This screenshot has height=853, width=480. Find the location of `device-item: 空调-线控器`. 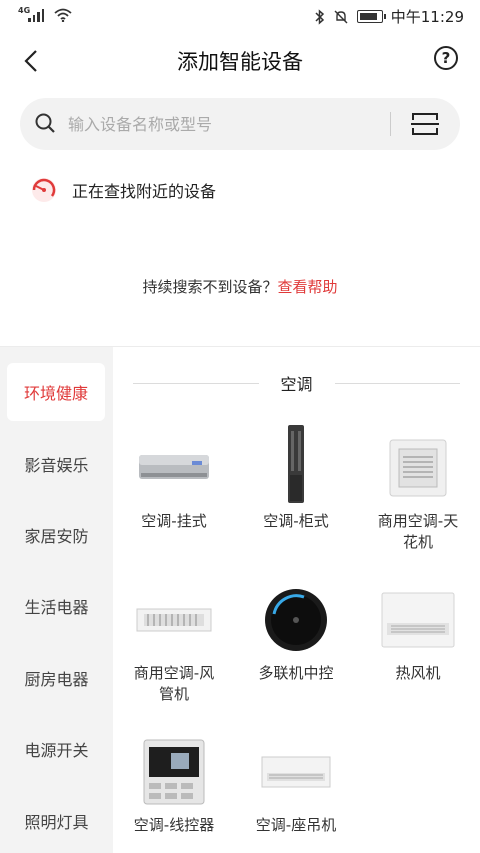

device-item: 空调-线控器 is located at coordinates (174, 792).